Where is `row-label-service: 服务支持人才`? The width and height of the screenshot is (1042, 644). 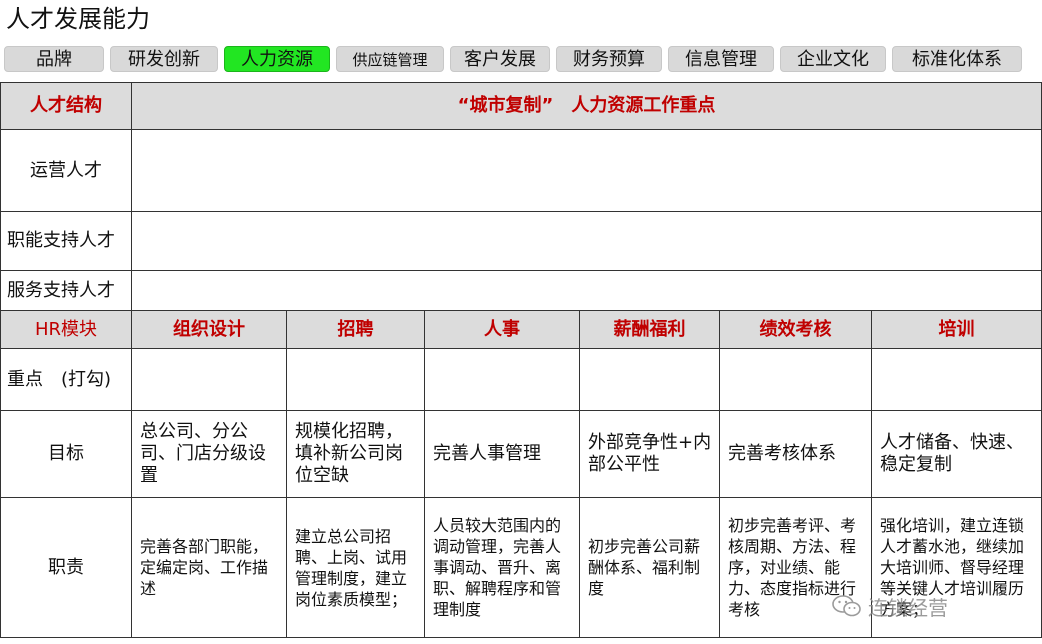 row-label-service: 服务支持人才 is located at coordinates (66, 290).